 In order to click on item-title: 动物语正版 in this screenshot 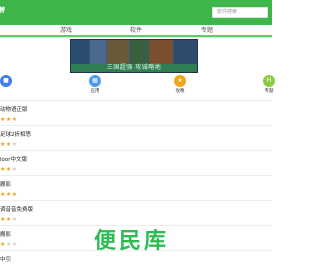, I will do `click(14, 110)`.